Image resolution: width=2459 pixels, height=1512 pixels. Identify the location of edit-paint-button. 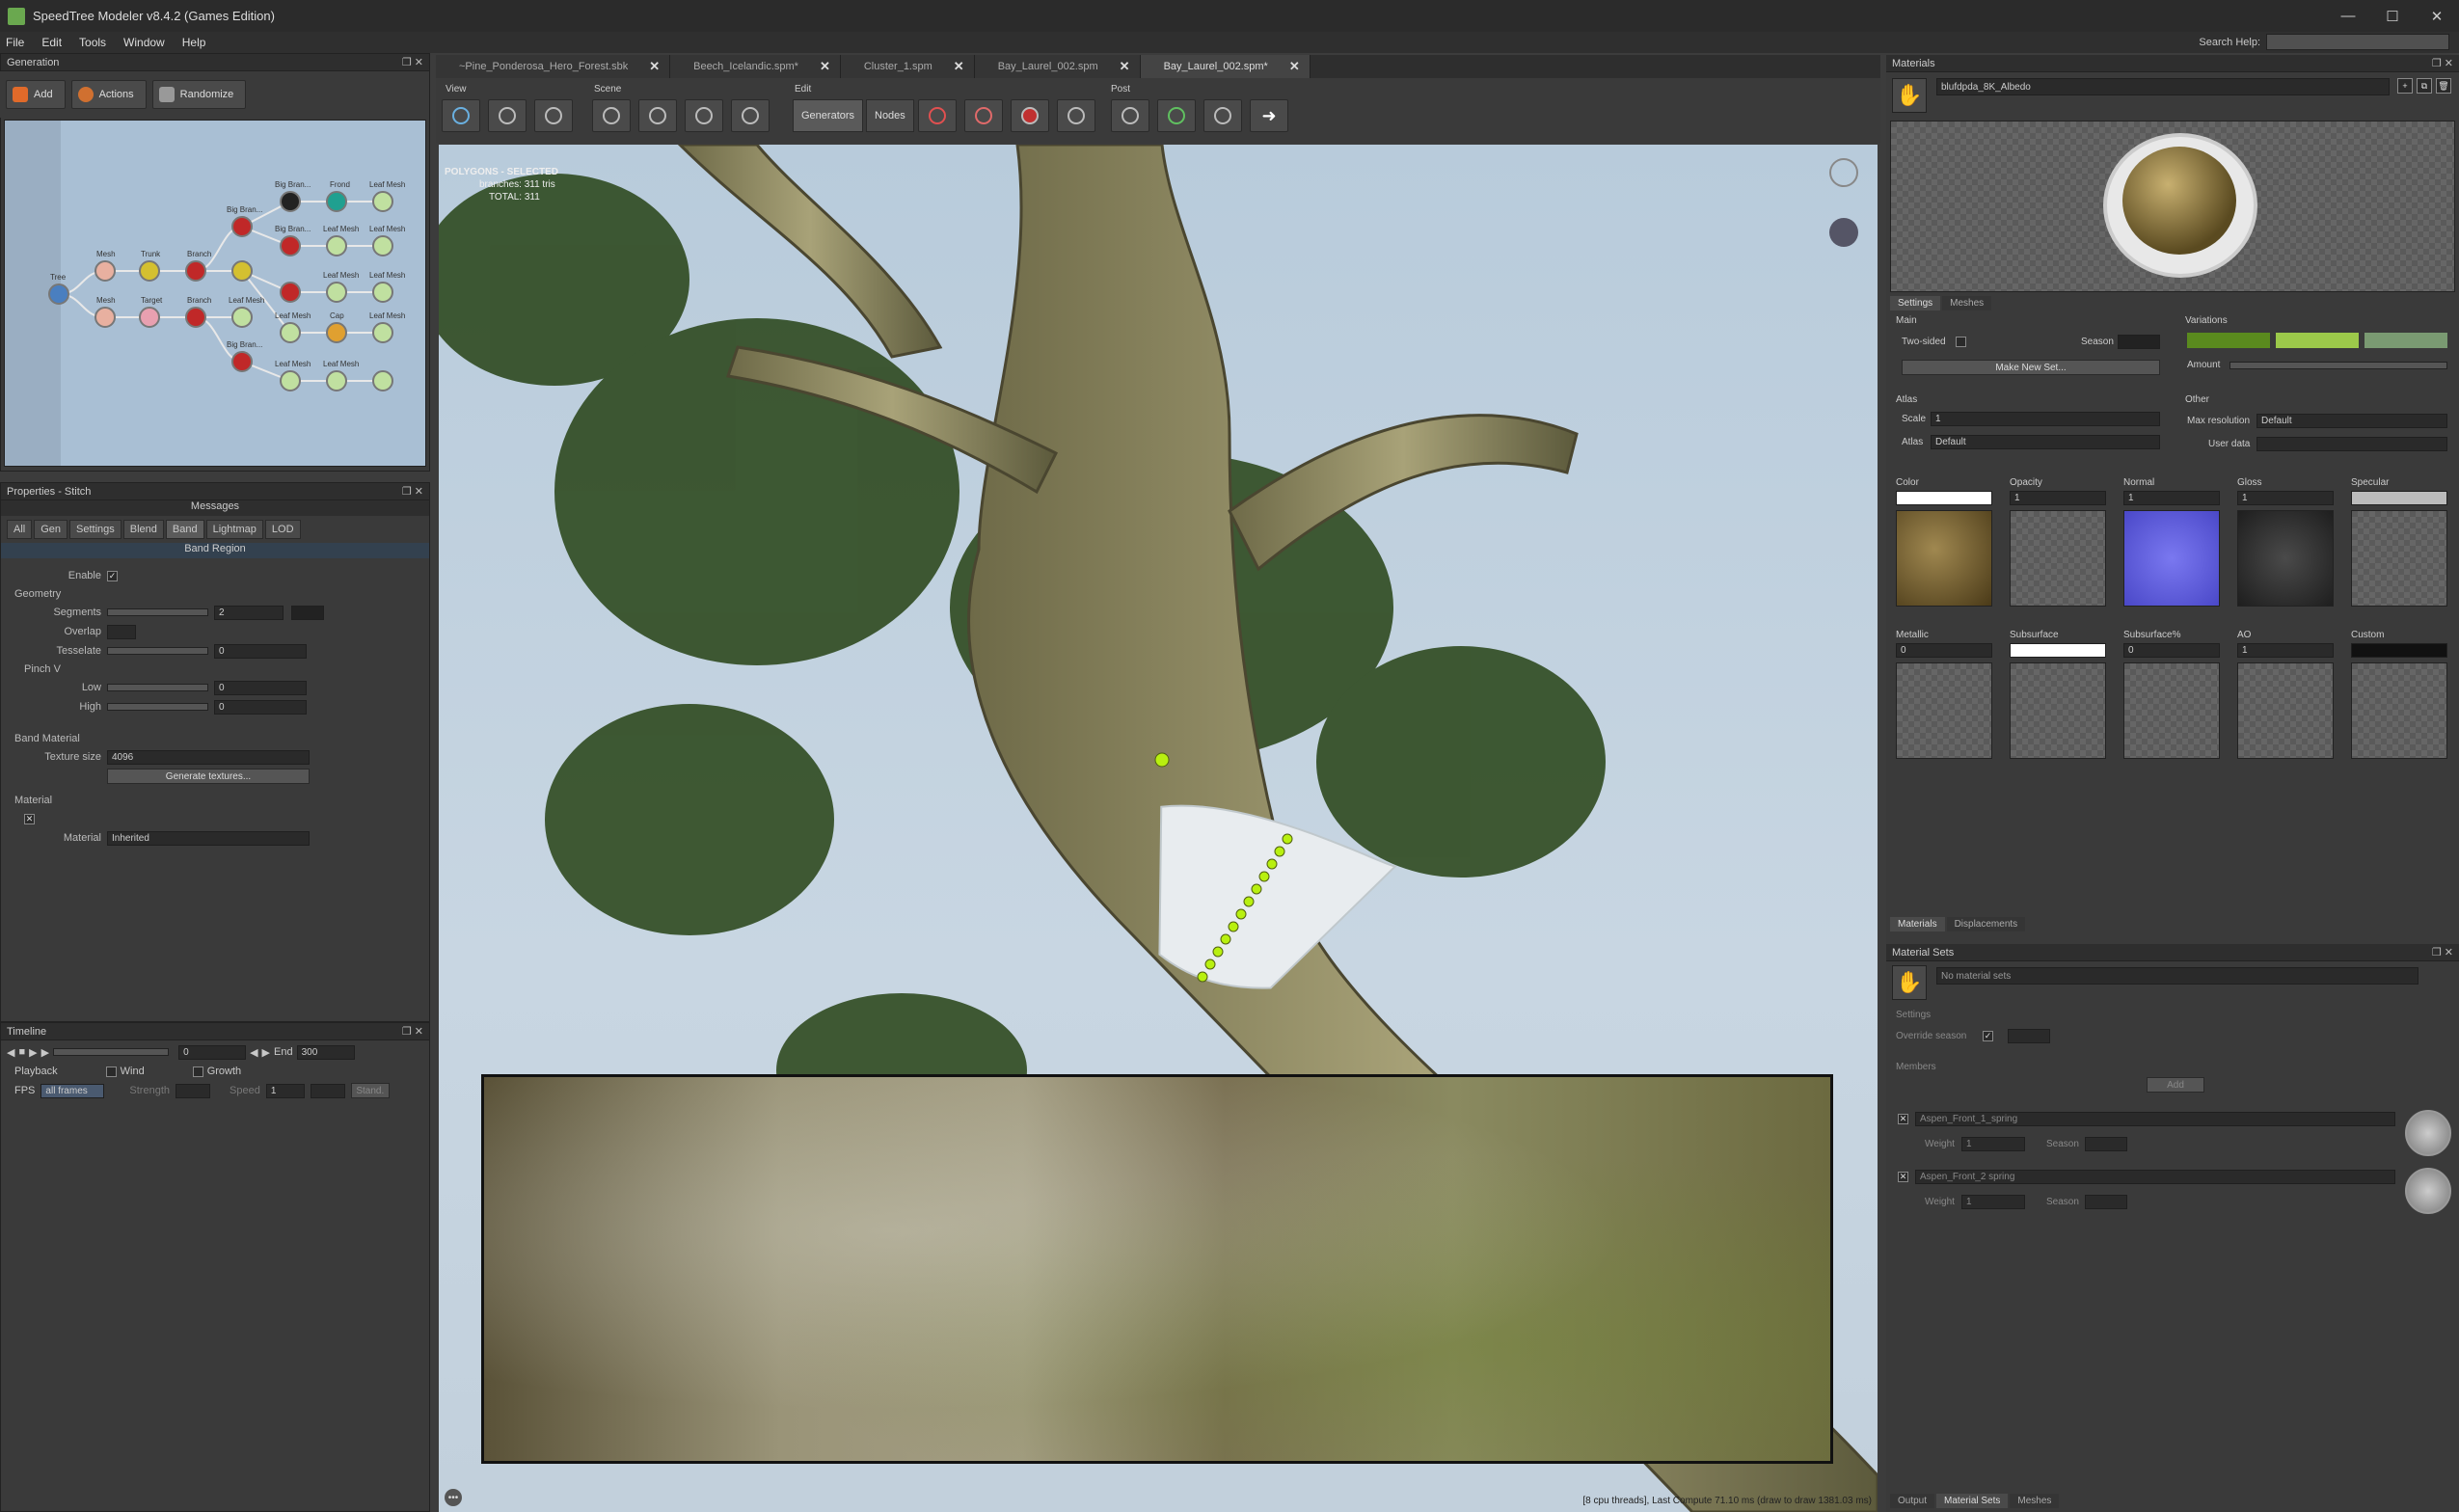
(938, 115).